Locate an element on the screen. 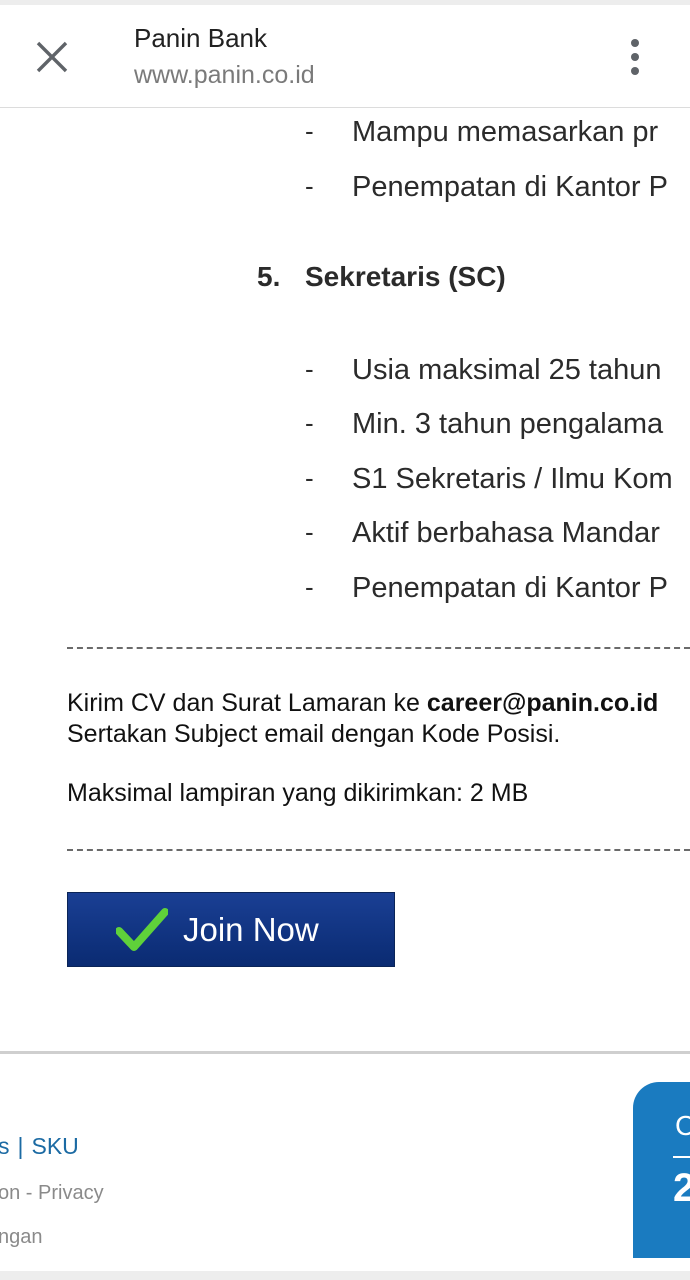  career-email-link: career@panin.co.id is located at coordinates (542, 703).